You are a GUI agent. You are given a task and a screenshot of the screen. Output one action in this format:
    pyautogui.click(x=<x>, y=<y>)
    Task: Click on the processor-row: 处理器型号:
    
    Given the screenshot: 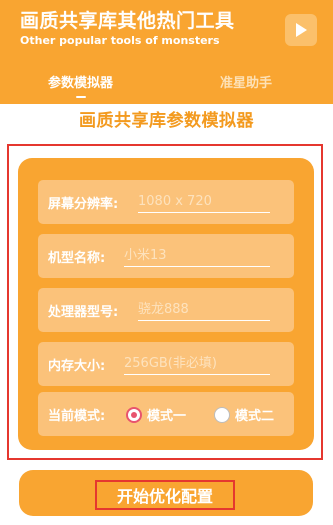 What is the action you would take?
    pyautogui.click(x=166, y=310)
    